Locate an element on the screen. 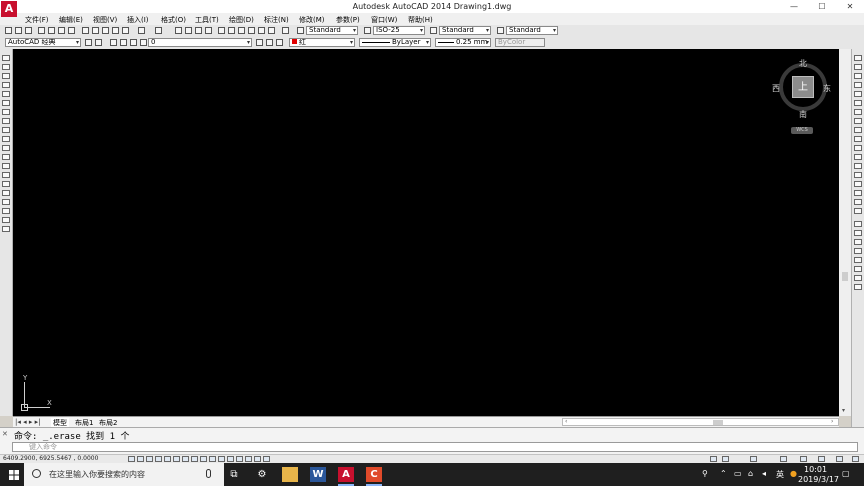 This screenshot has width=864, height=486. taskbar-clock-date: 2019/3/17 is located at coordinates (818, 479).